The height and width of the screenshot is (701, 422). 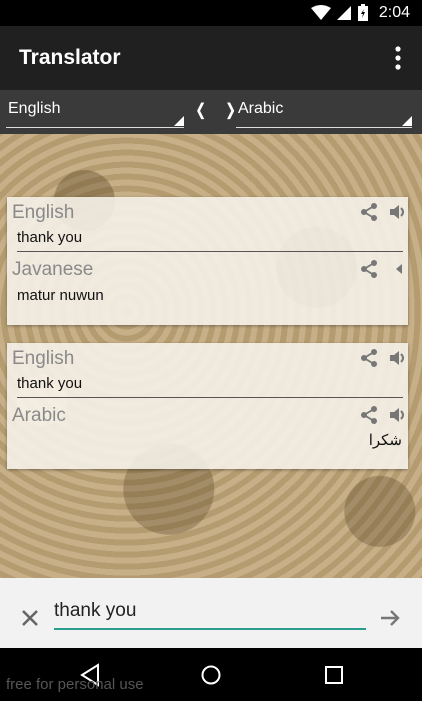 What do you see at coordinates (95, 112) in the screenshot?
I see `source-language-select: English` at bounding box center [95, 112].